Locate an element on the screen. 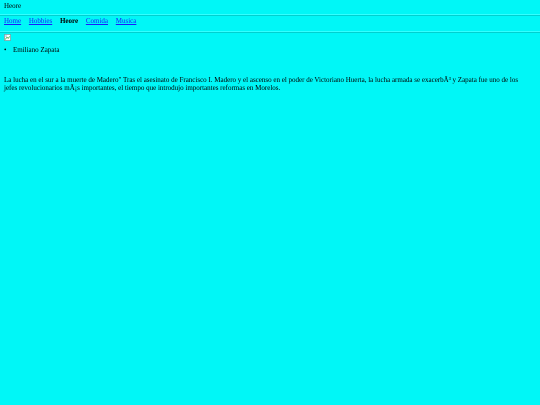  nav-bar: Home Hobbies Heore Comida Musica is located at coordinates (73, 21).